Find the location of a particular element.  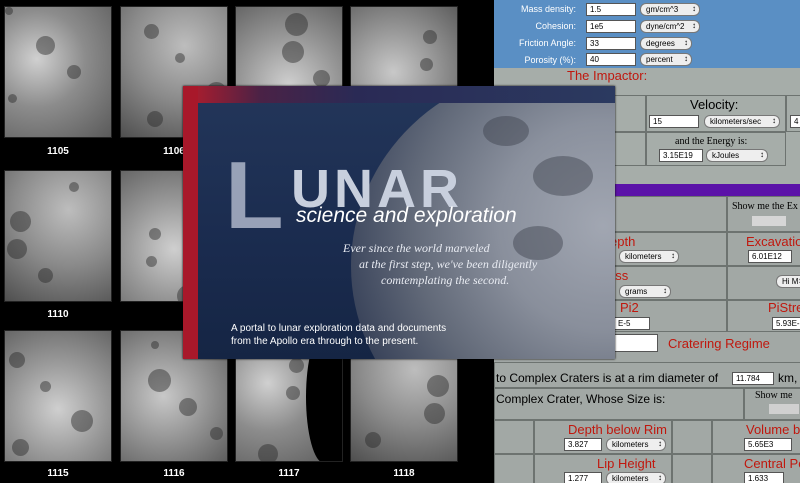

photo-number-label: 1110 is located at coordinates (58, 314).